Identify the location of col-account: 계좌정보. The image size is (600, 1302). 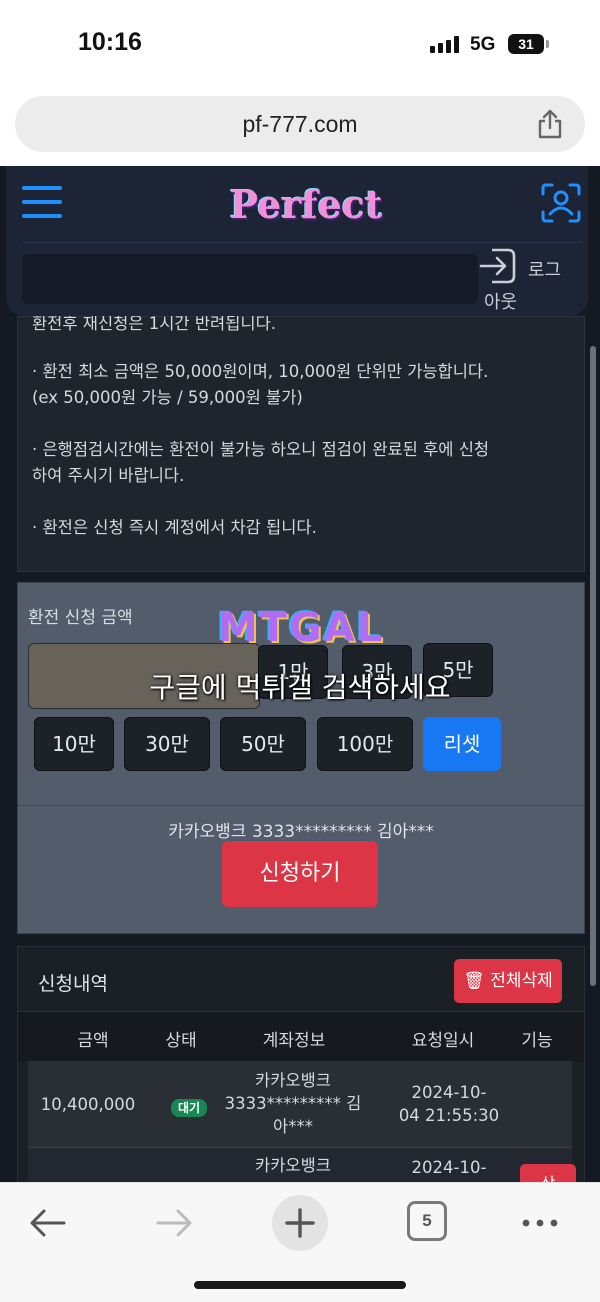
(294, 1041).